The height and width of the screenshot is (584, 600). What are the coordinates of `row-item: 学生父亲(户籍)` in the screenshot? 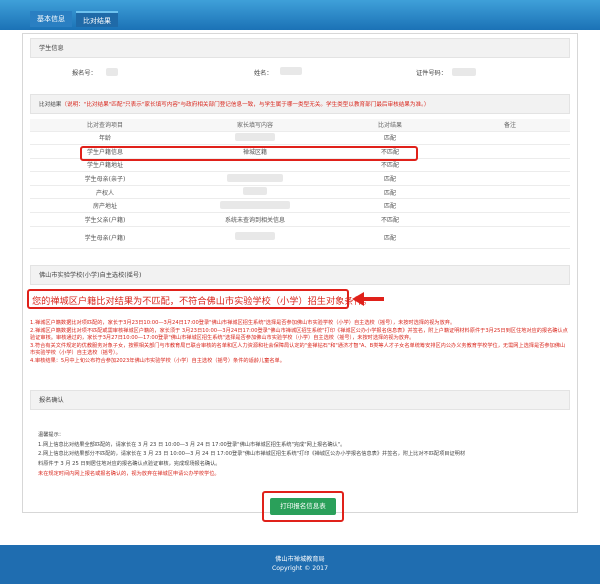 It's located at (105, 219).